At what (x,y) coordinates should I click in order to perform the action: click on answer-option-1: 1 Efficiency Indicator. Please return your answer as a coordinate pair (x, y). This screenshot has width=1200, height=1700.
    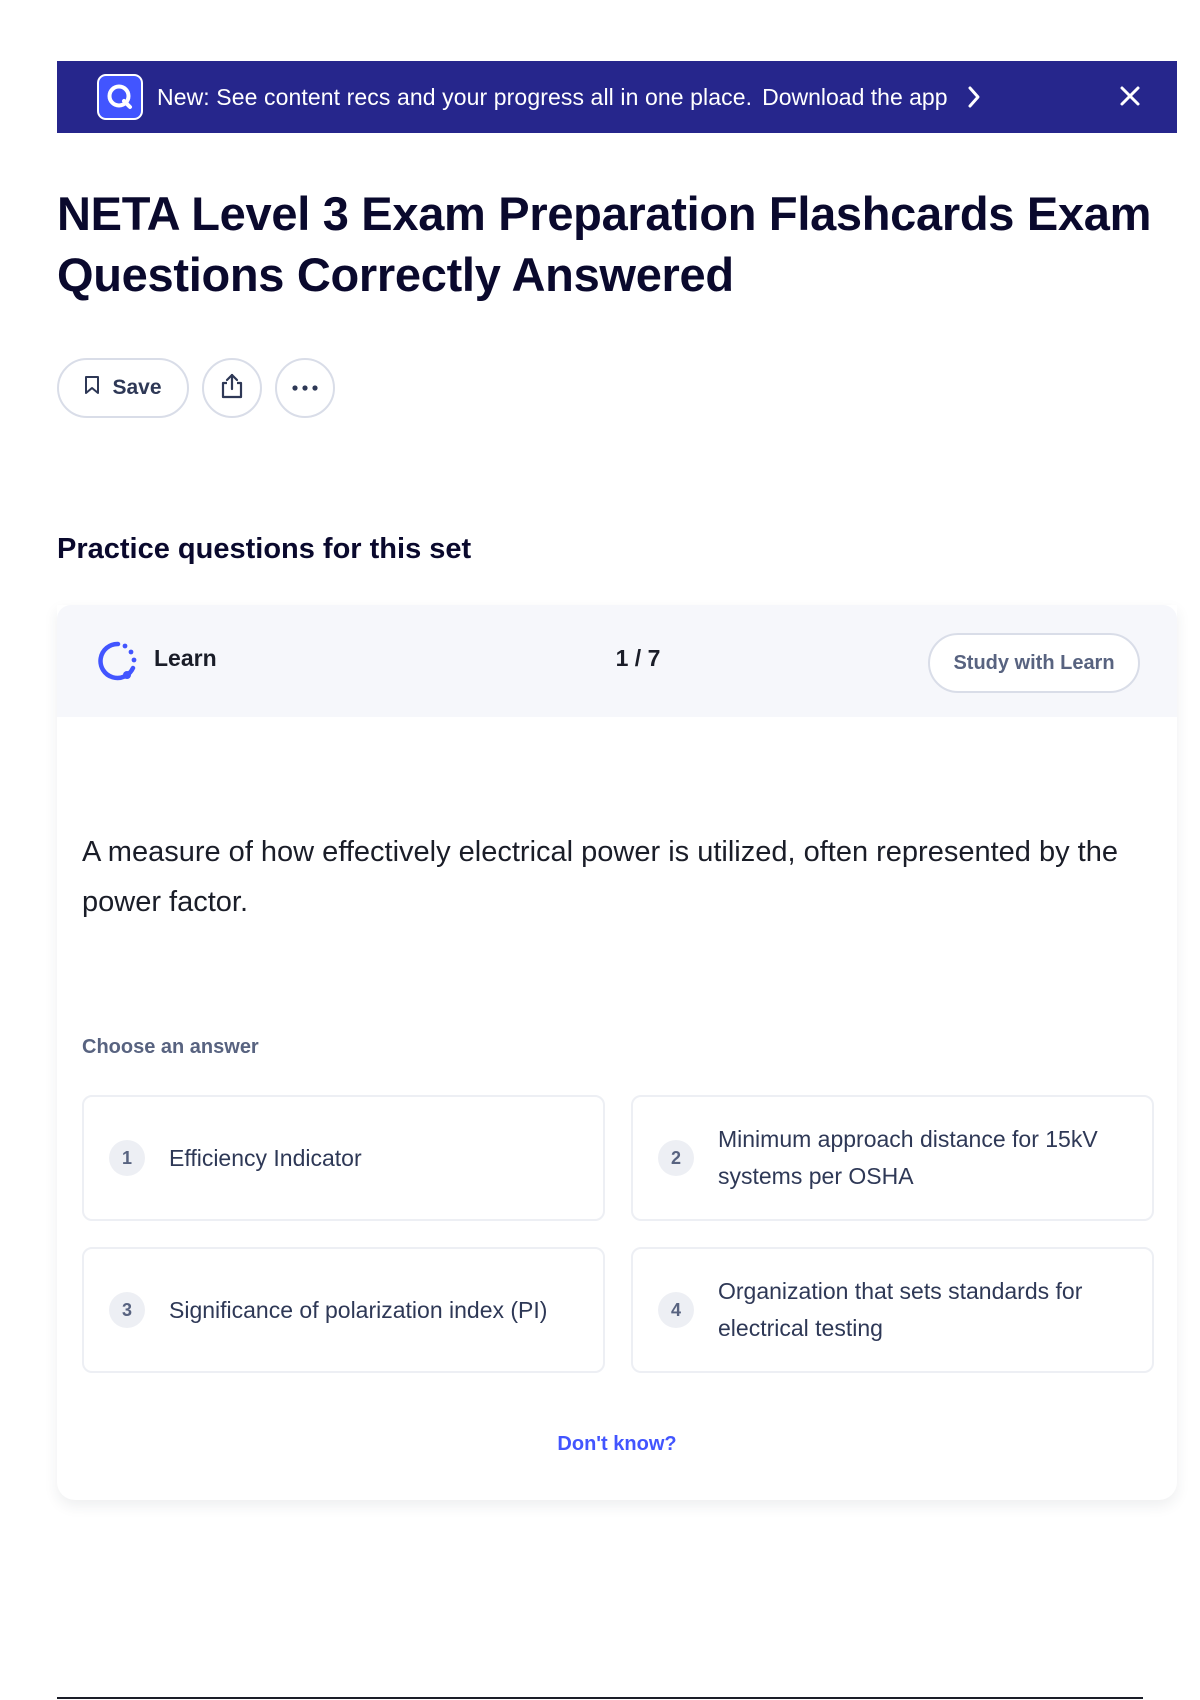
    Looking at the image, I should click on (343, 1158).